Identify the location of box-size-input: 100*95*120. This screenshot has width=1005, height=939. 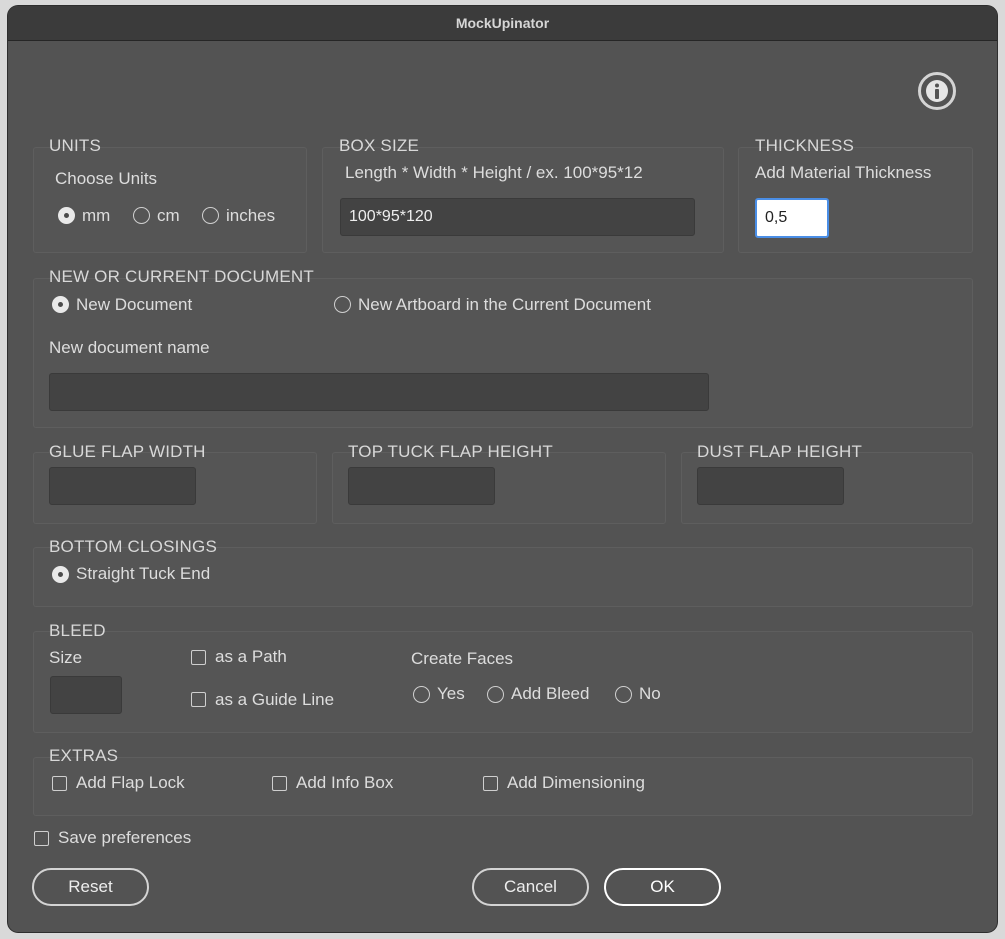
(517, 217).